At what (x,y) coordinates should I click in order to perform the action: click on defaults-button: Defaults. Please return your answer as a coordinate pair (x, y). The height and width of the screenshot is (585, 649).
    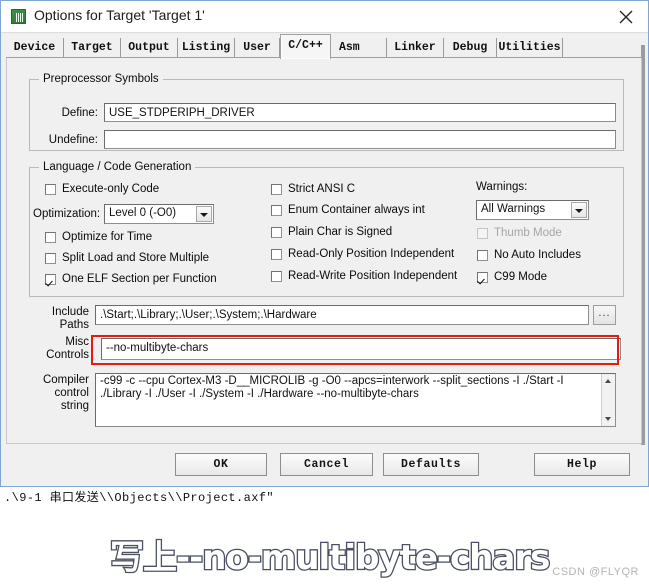
    Looking at the image, I should click on (431, 464).